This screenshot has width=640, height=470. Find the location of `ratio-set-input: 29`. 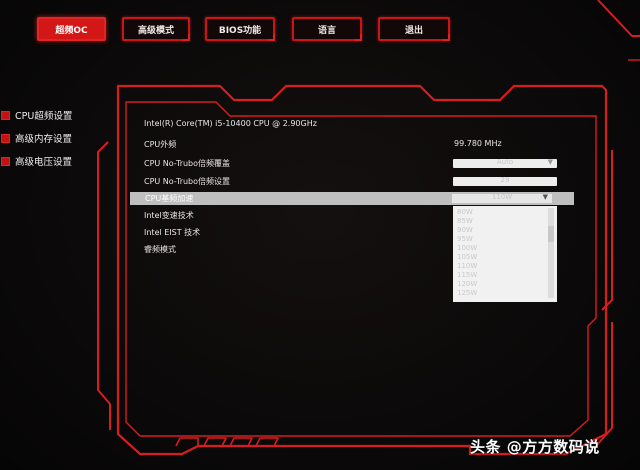

ratio-set-input: 29 is located at coordinates (505, 181).